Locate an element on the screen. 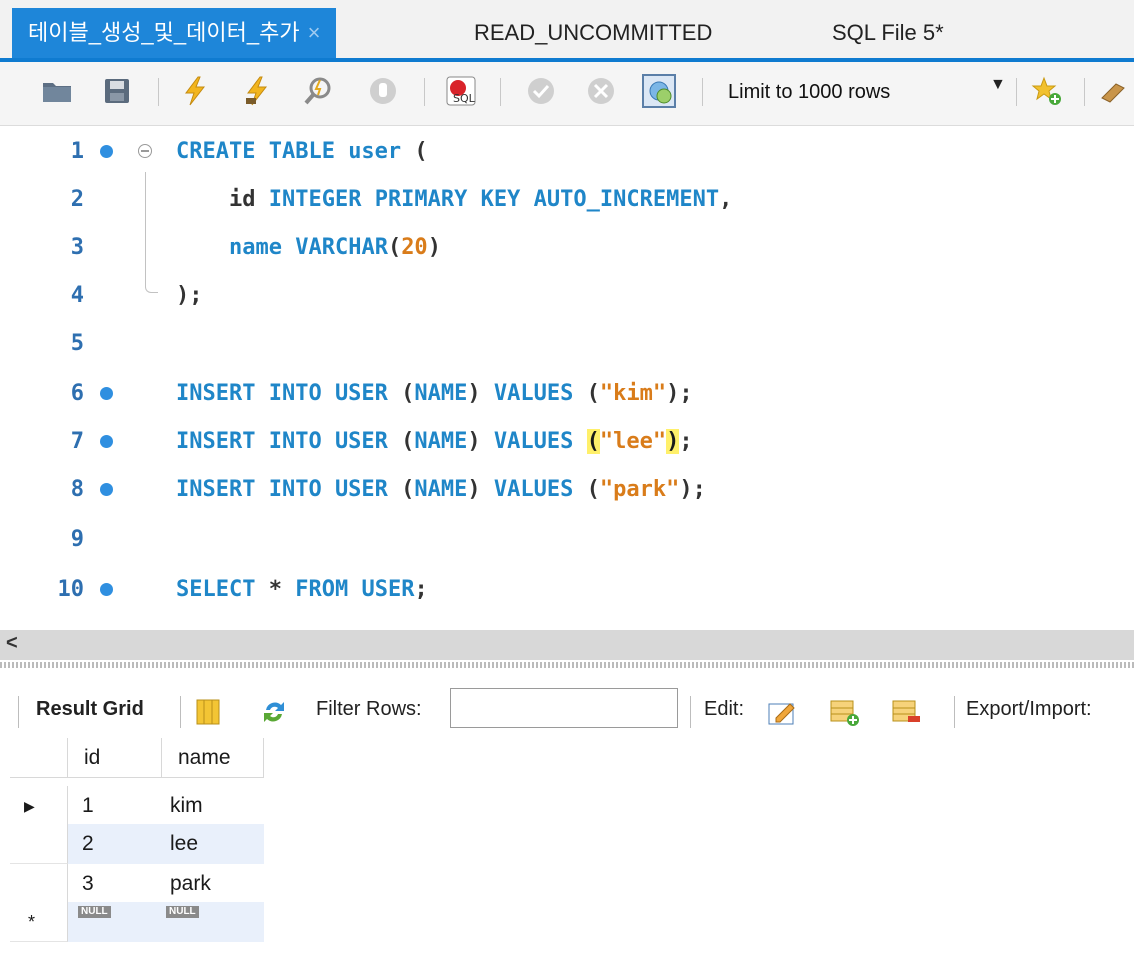  editor-horizontal-scrollbar: < is located at coordinates (567, 645).